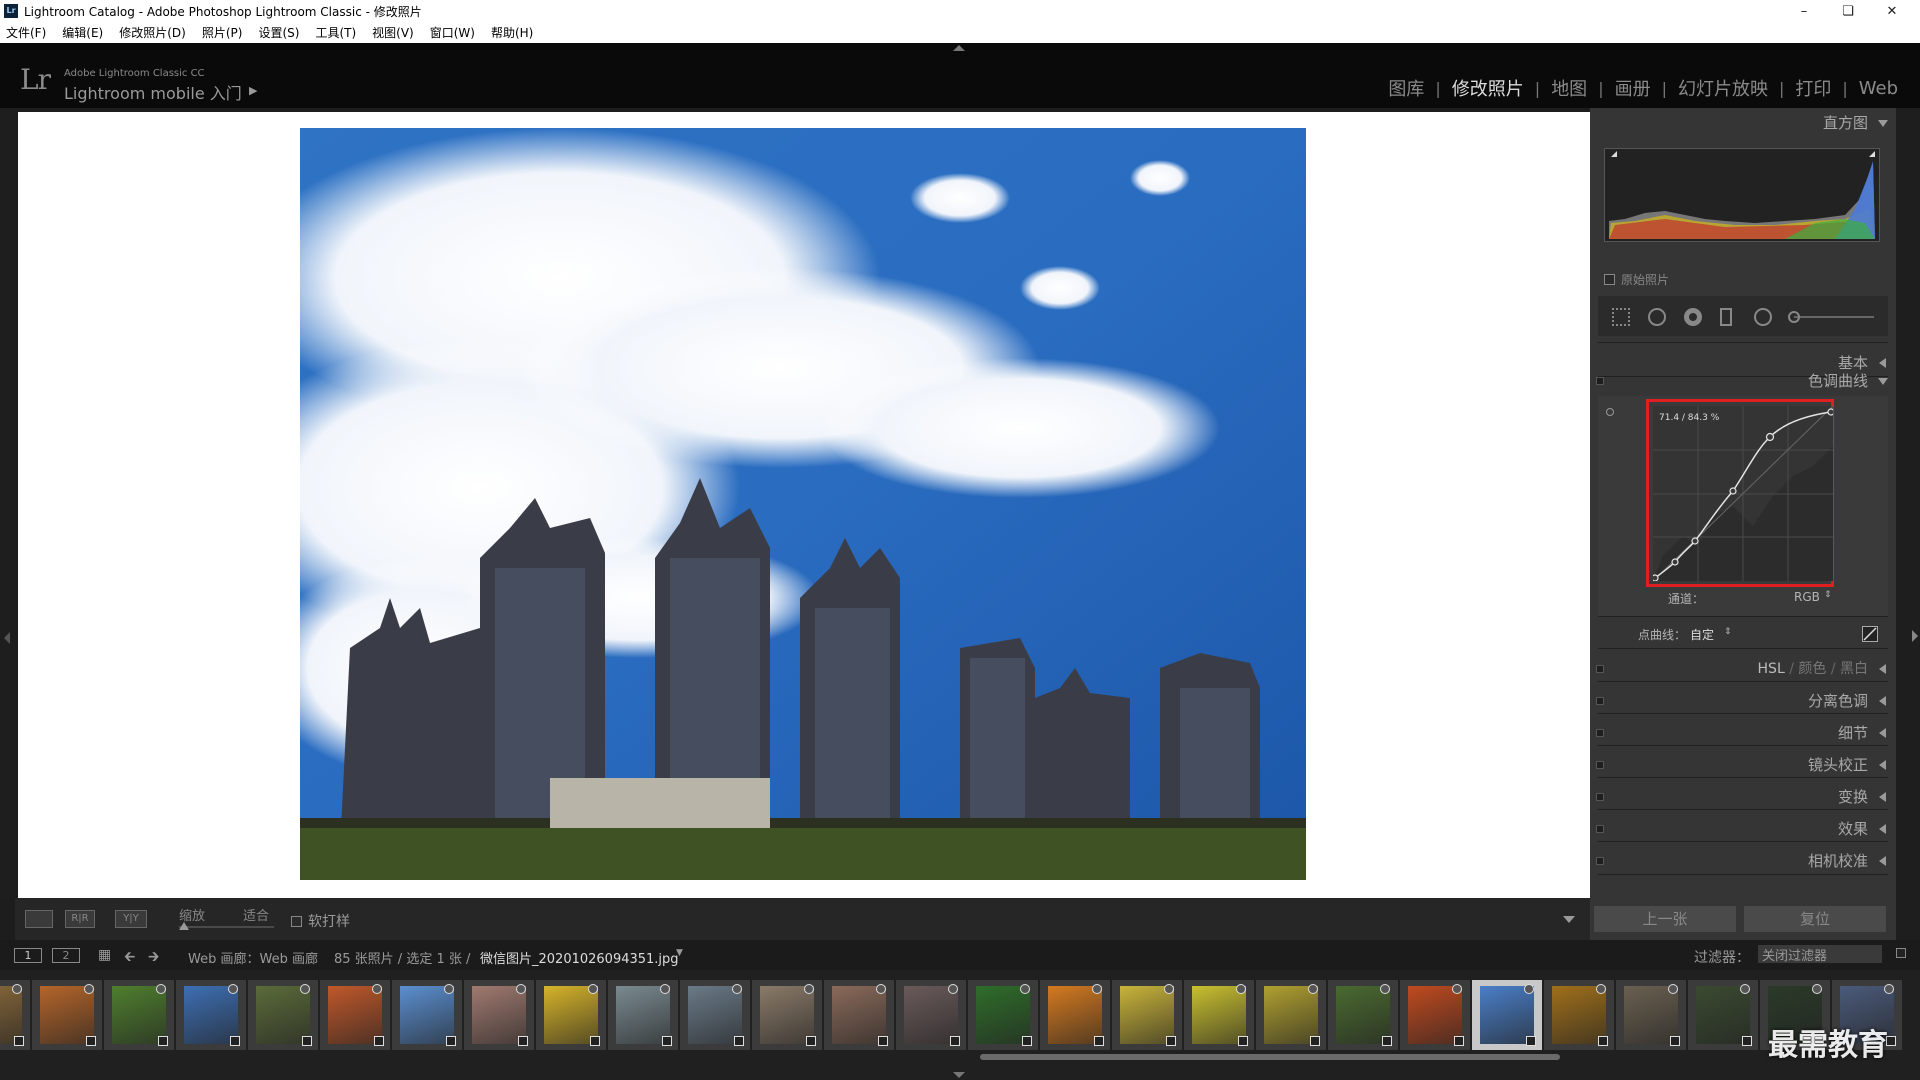 The width and height of the screenshot is (1920, 1080). I want to click on minimize-icon: –, so click(1804, 11).